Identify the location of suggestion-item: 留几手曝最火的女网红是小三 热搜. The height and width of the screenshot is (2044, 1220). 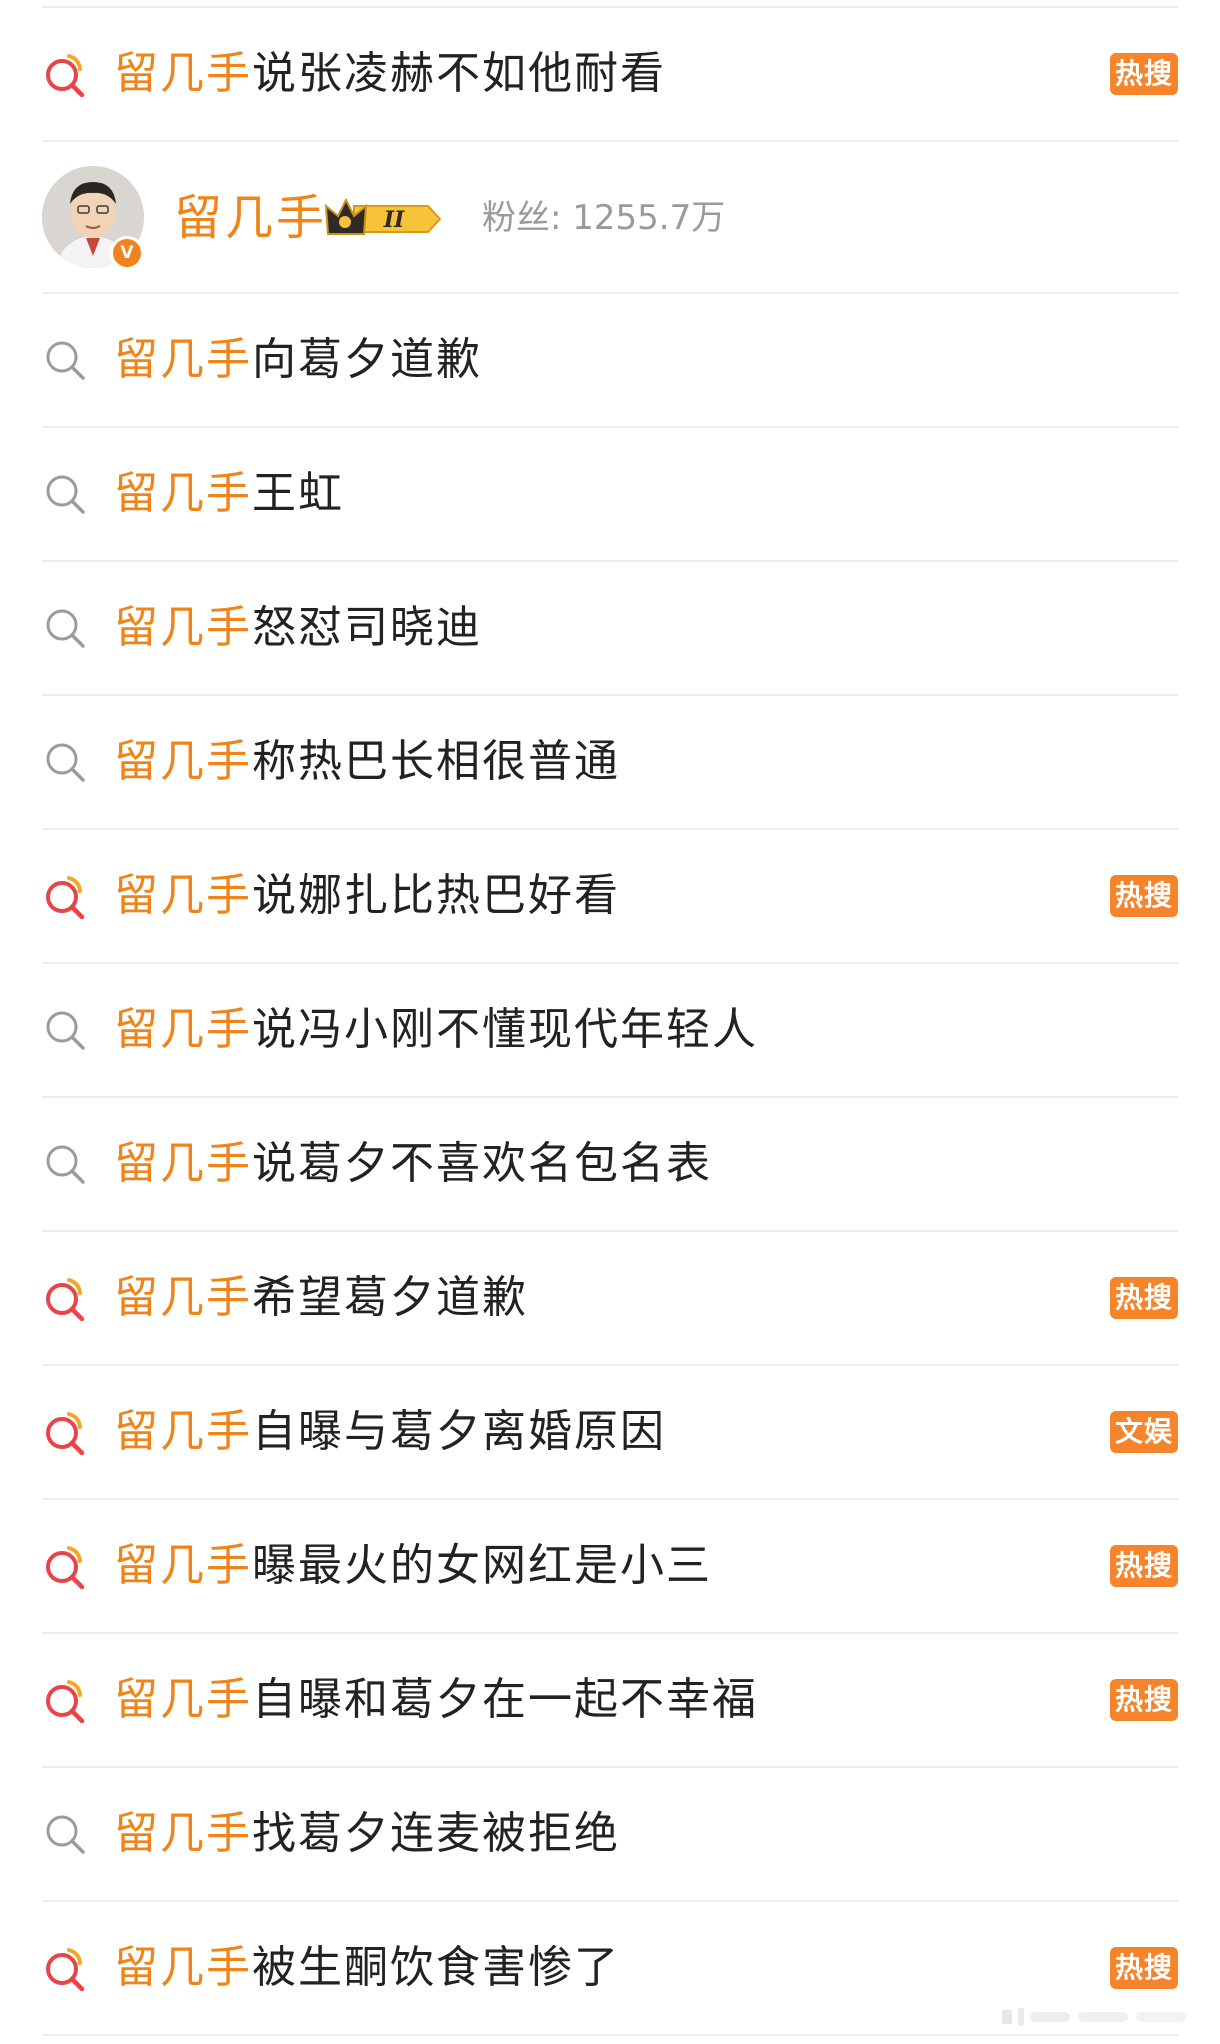
(610, 1567).